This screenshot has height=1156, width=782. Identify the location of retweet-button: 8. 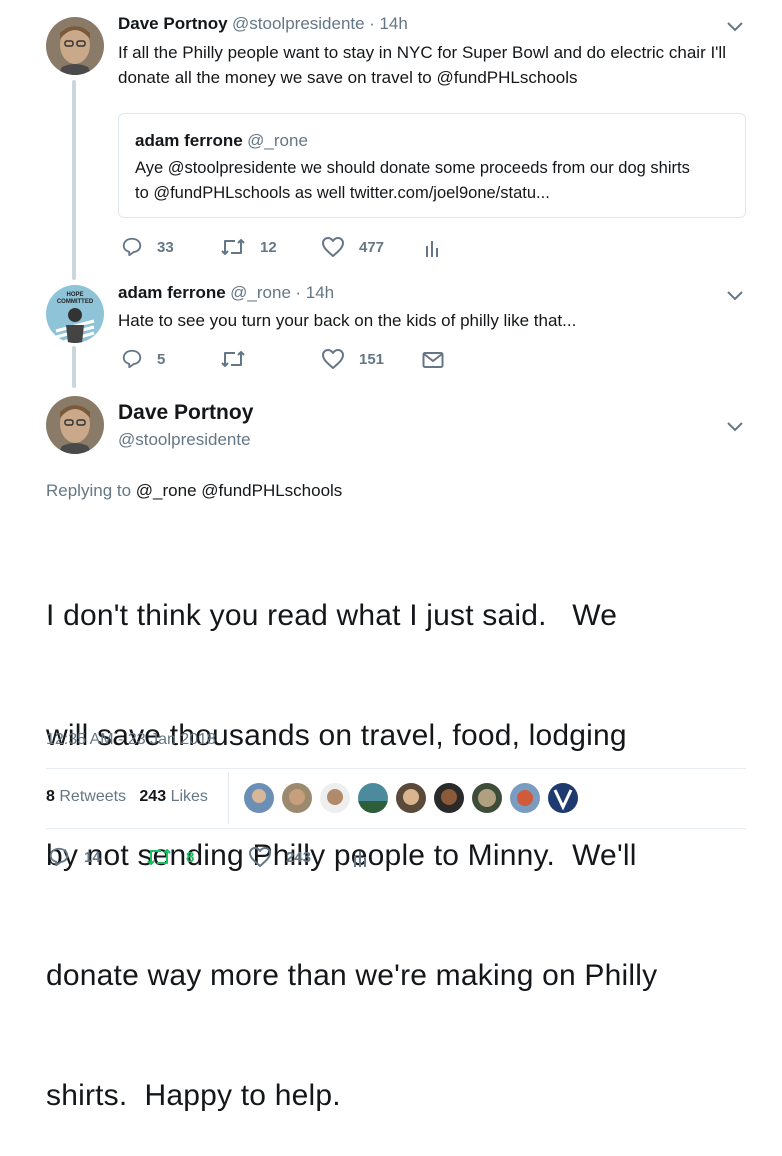
(170, 857).